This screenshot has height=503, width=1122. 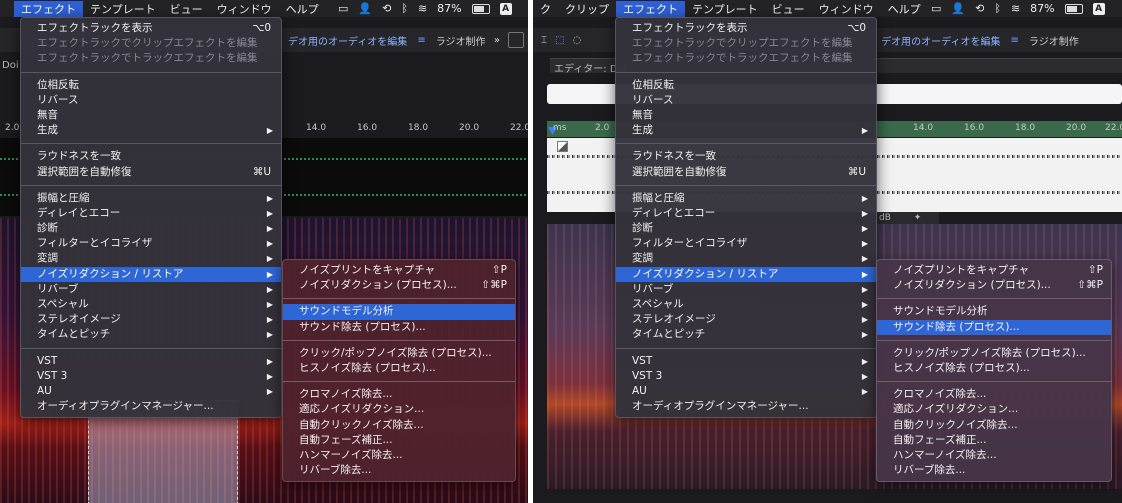 I want to click on workspace-tab-edit-audio: デオ用のオーディオを編集, so click(x=347, y=40).